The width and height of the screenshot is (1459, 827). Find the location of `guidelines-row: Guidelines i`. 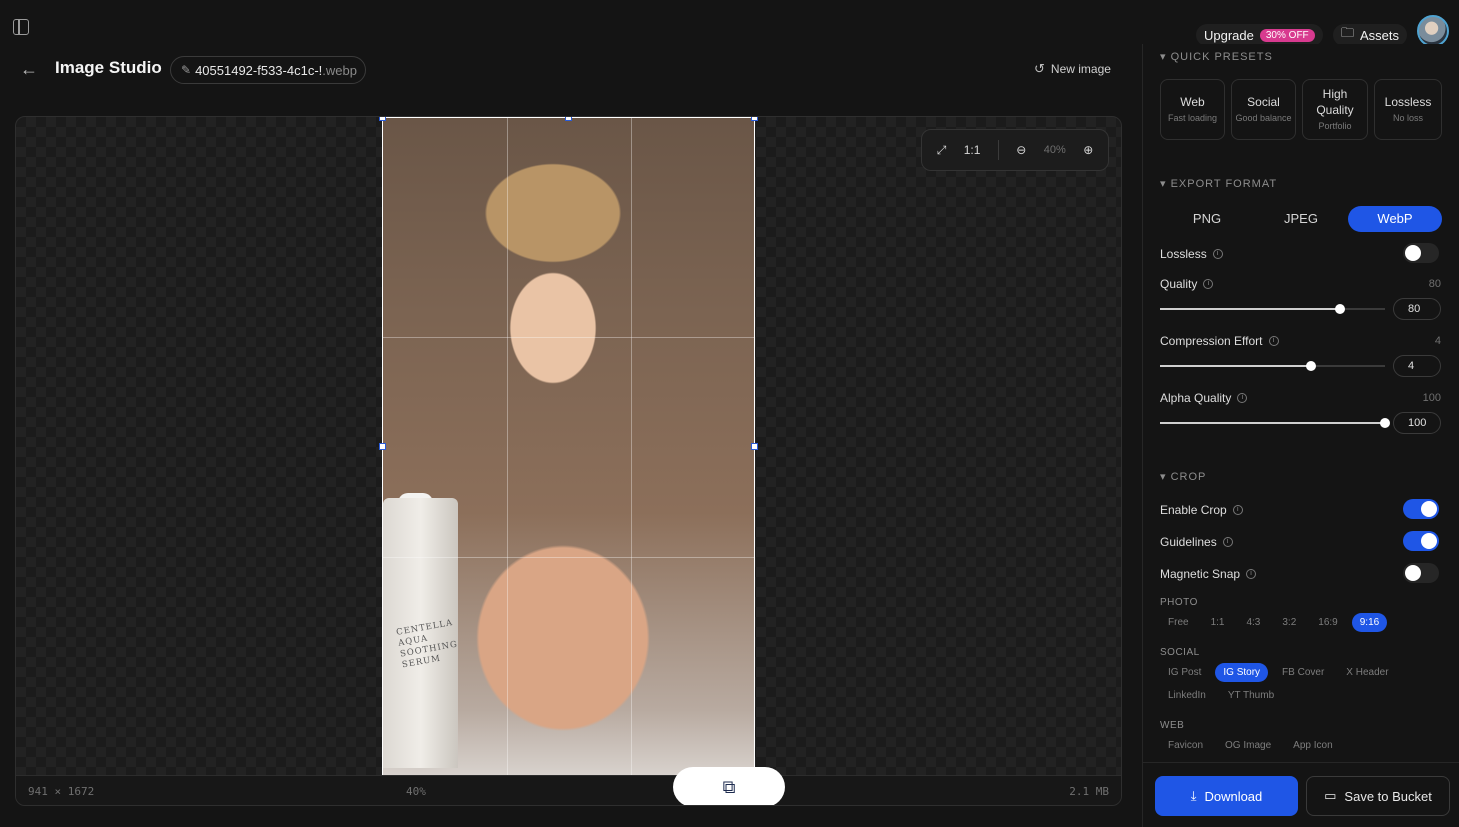

guidelines-row: Guidelines i is located at coordinates (1196, 542).